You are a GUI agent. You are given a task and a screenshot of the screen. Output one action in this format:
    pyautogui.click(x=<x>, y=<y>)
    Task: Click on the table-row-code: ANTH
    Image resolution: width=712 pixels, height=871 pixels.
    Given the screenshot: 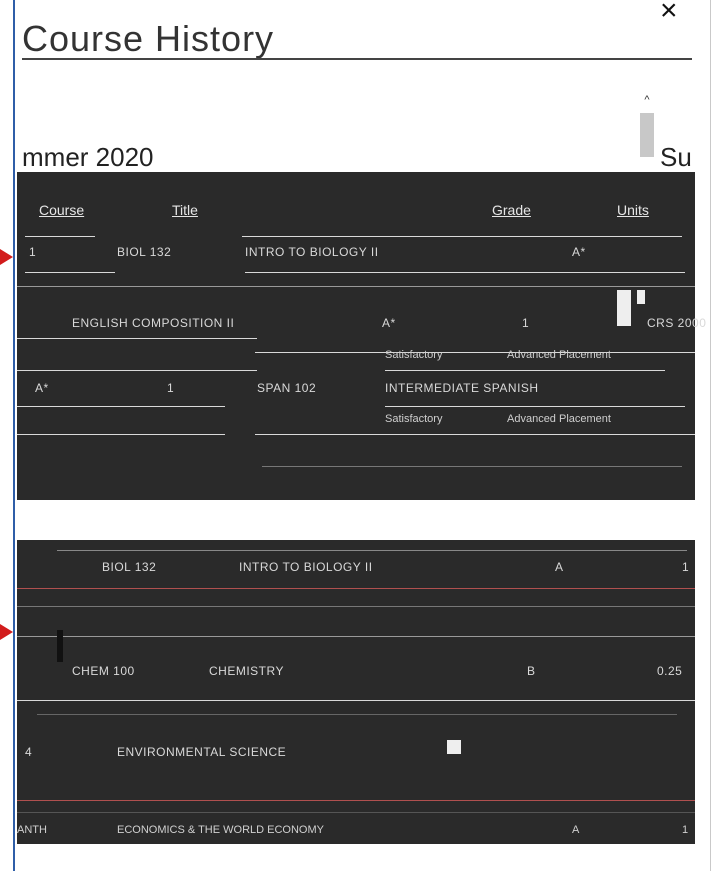 What is the action you would take?
    pyautogui.click(x=32, y=830)
    